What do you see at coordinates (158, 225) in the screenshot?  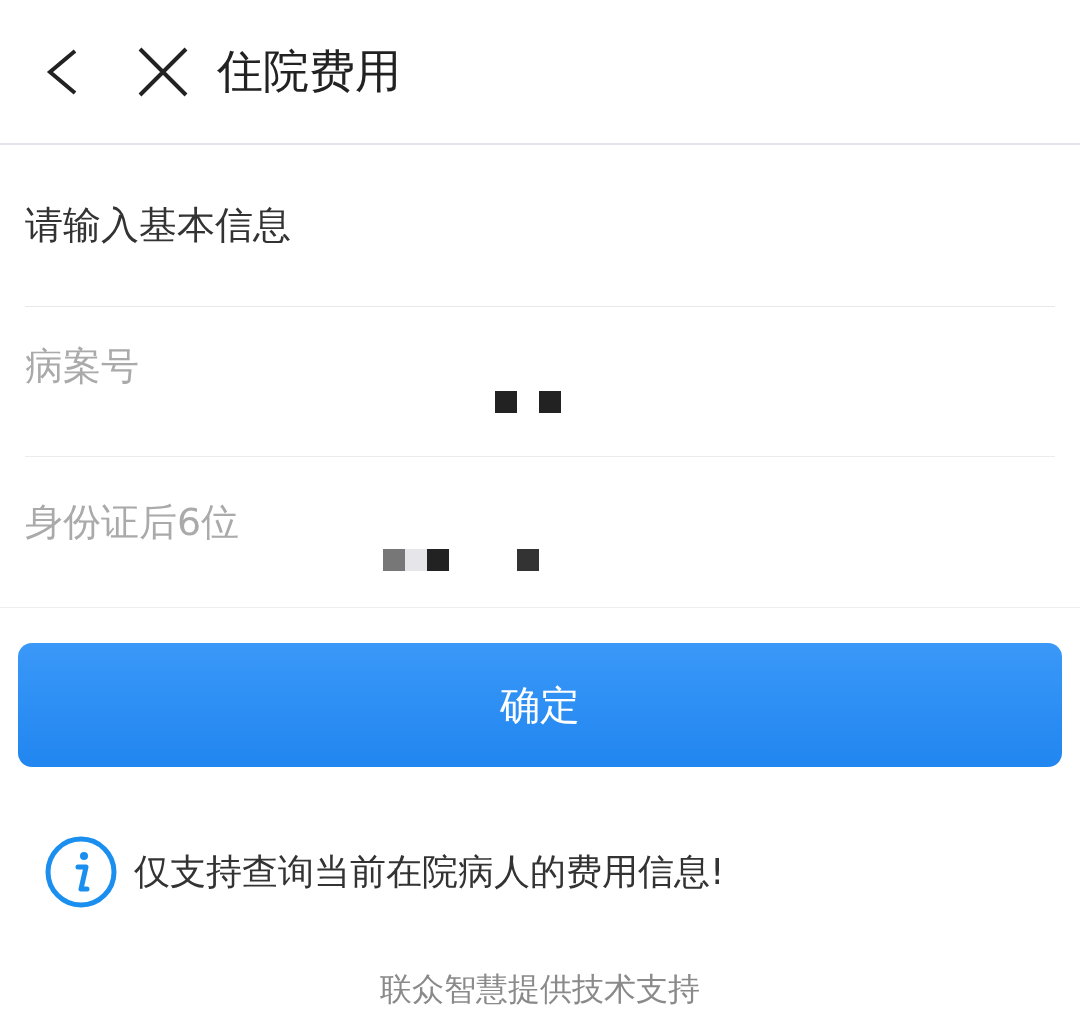 I see `section-heading: 请输入基本信息` at bounding box center [158, 225].